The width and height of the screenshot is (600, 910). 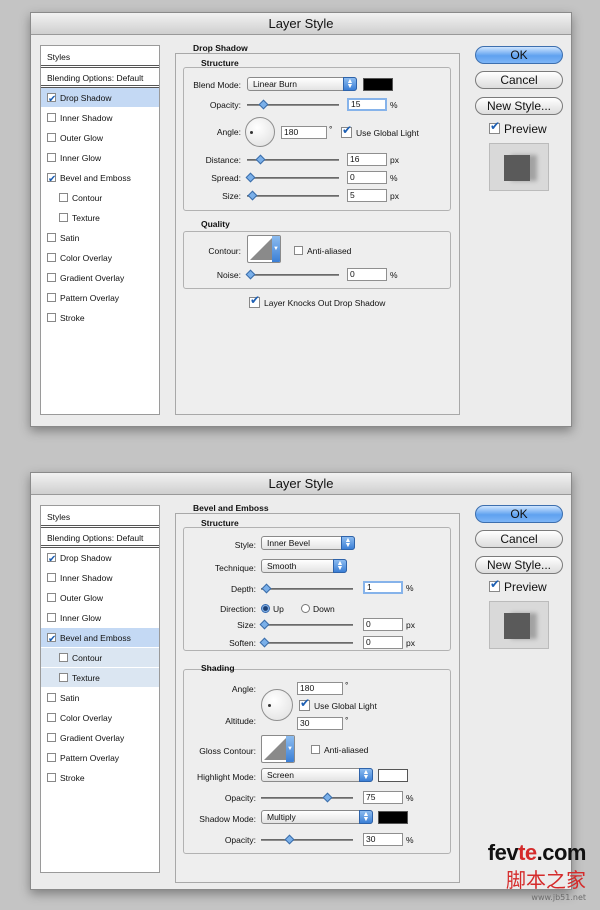 I want to click on technique-select: Smooth ▲ ▼, so click(x=304, y=566).